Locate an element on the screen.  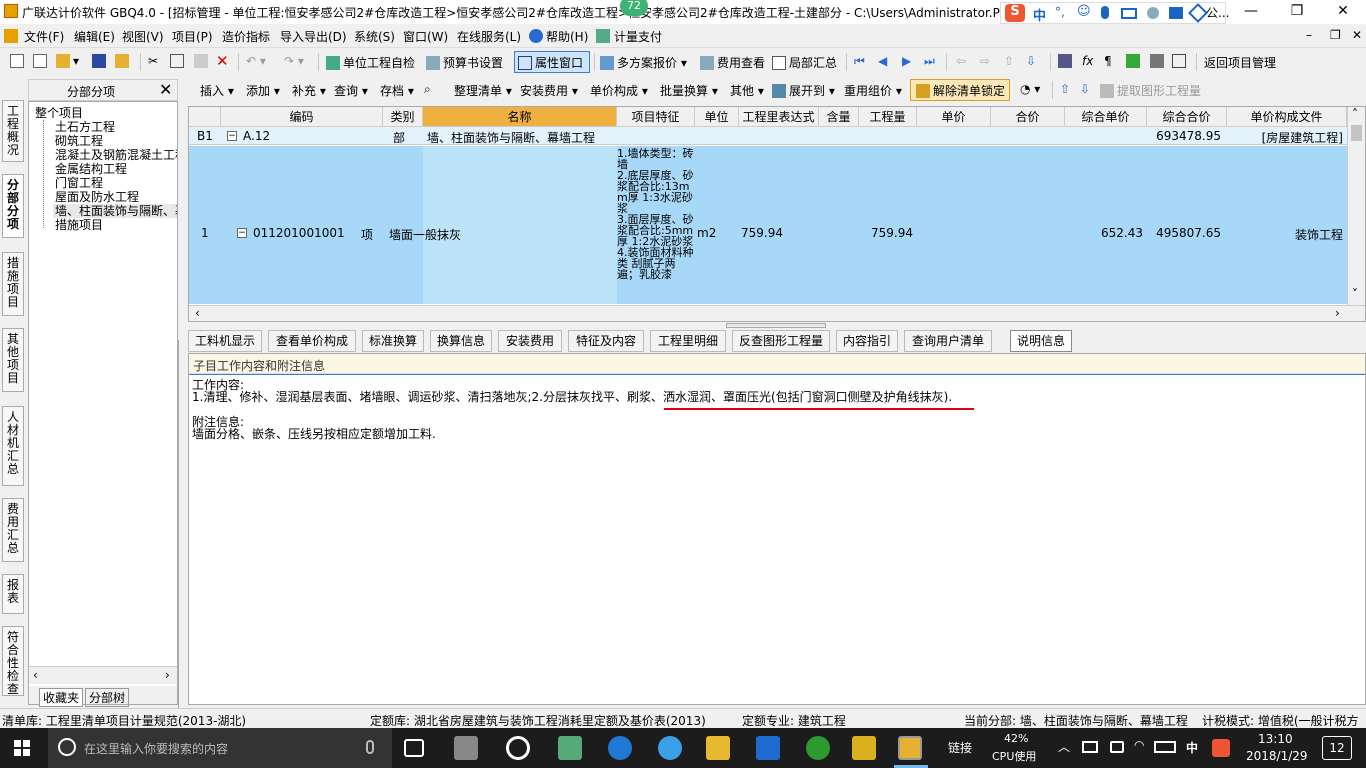
fee-view-button: 费用查看 is located at coordinates (732, 62).